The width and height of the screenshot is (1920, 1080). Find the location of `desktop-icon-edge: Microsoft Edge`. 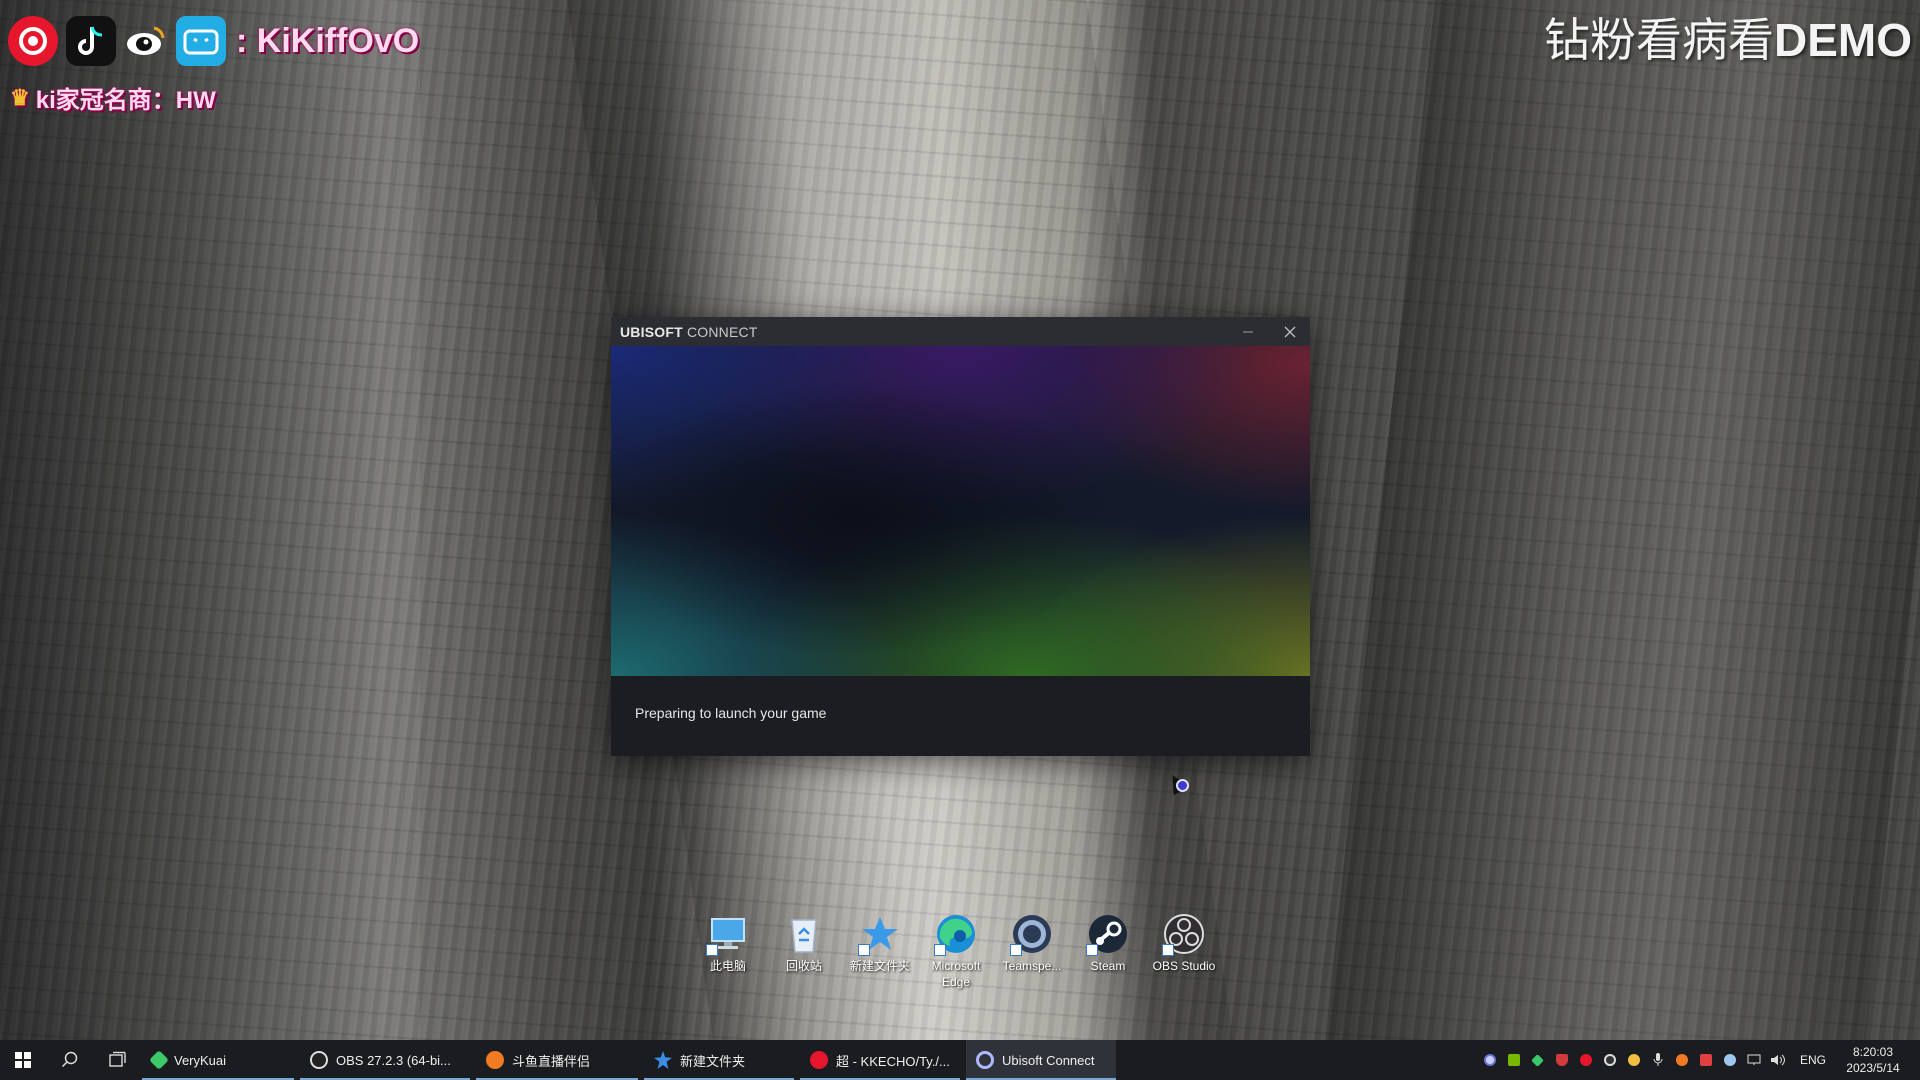

desktop-icon-edge: Microsoft Edge is located at coordinates (956, 951).